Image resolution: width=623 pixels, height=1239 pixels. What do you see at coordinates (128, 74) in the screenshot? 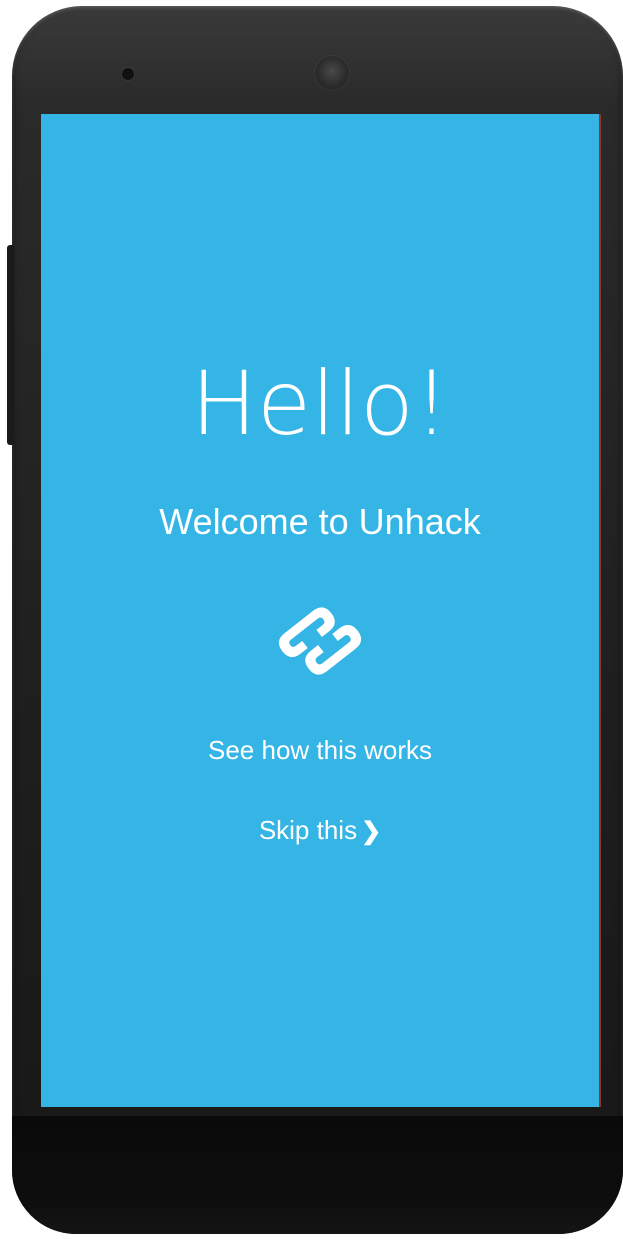
I see `proximity-sensor` at bounding box center [128, 74].